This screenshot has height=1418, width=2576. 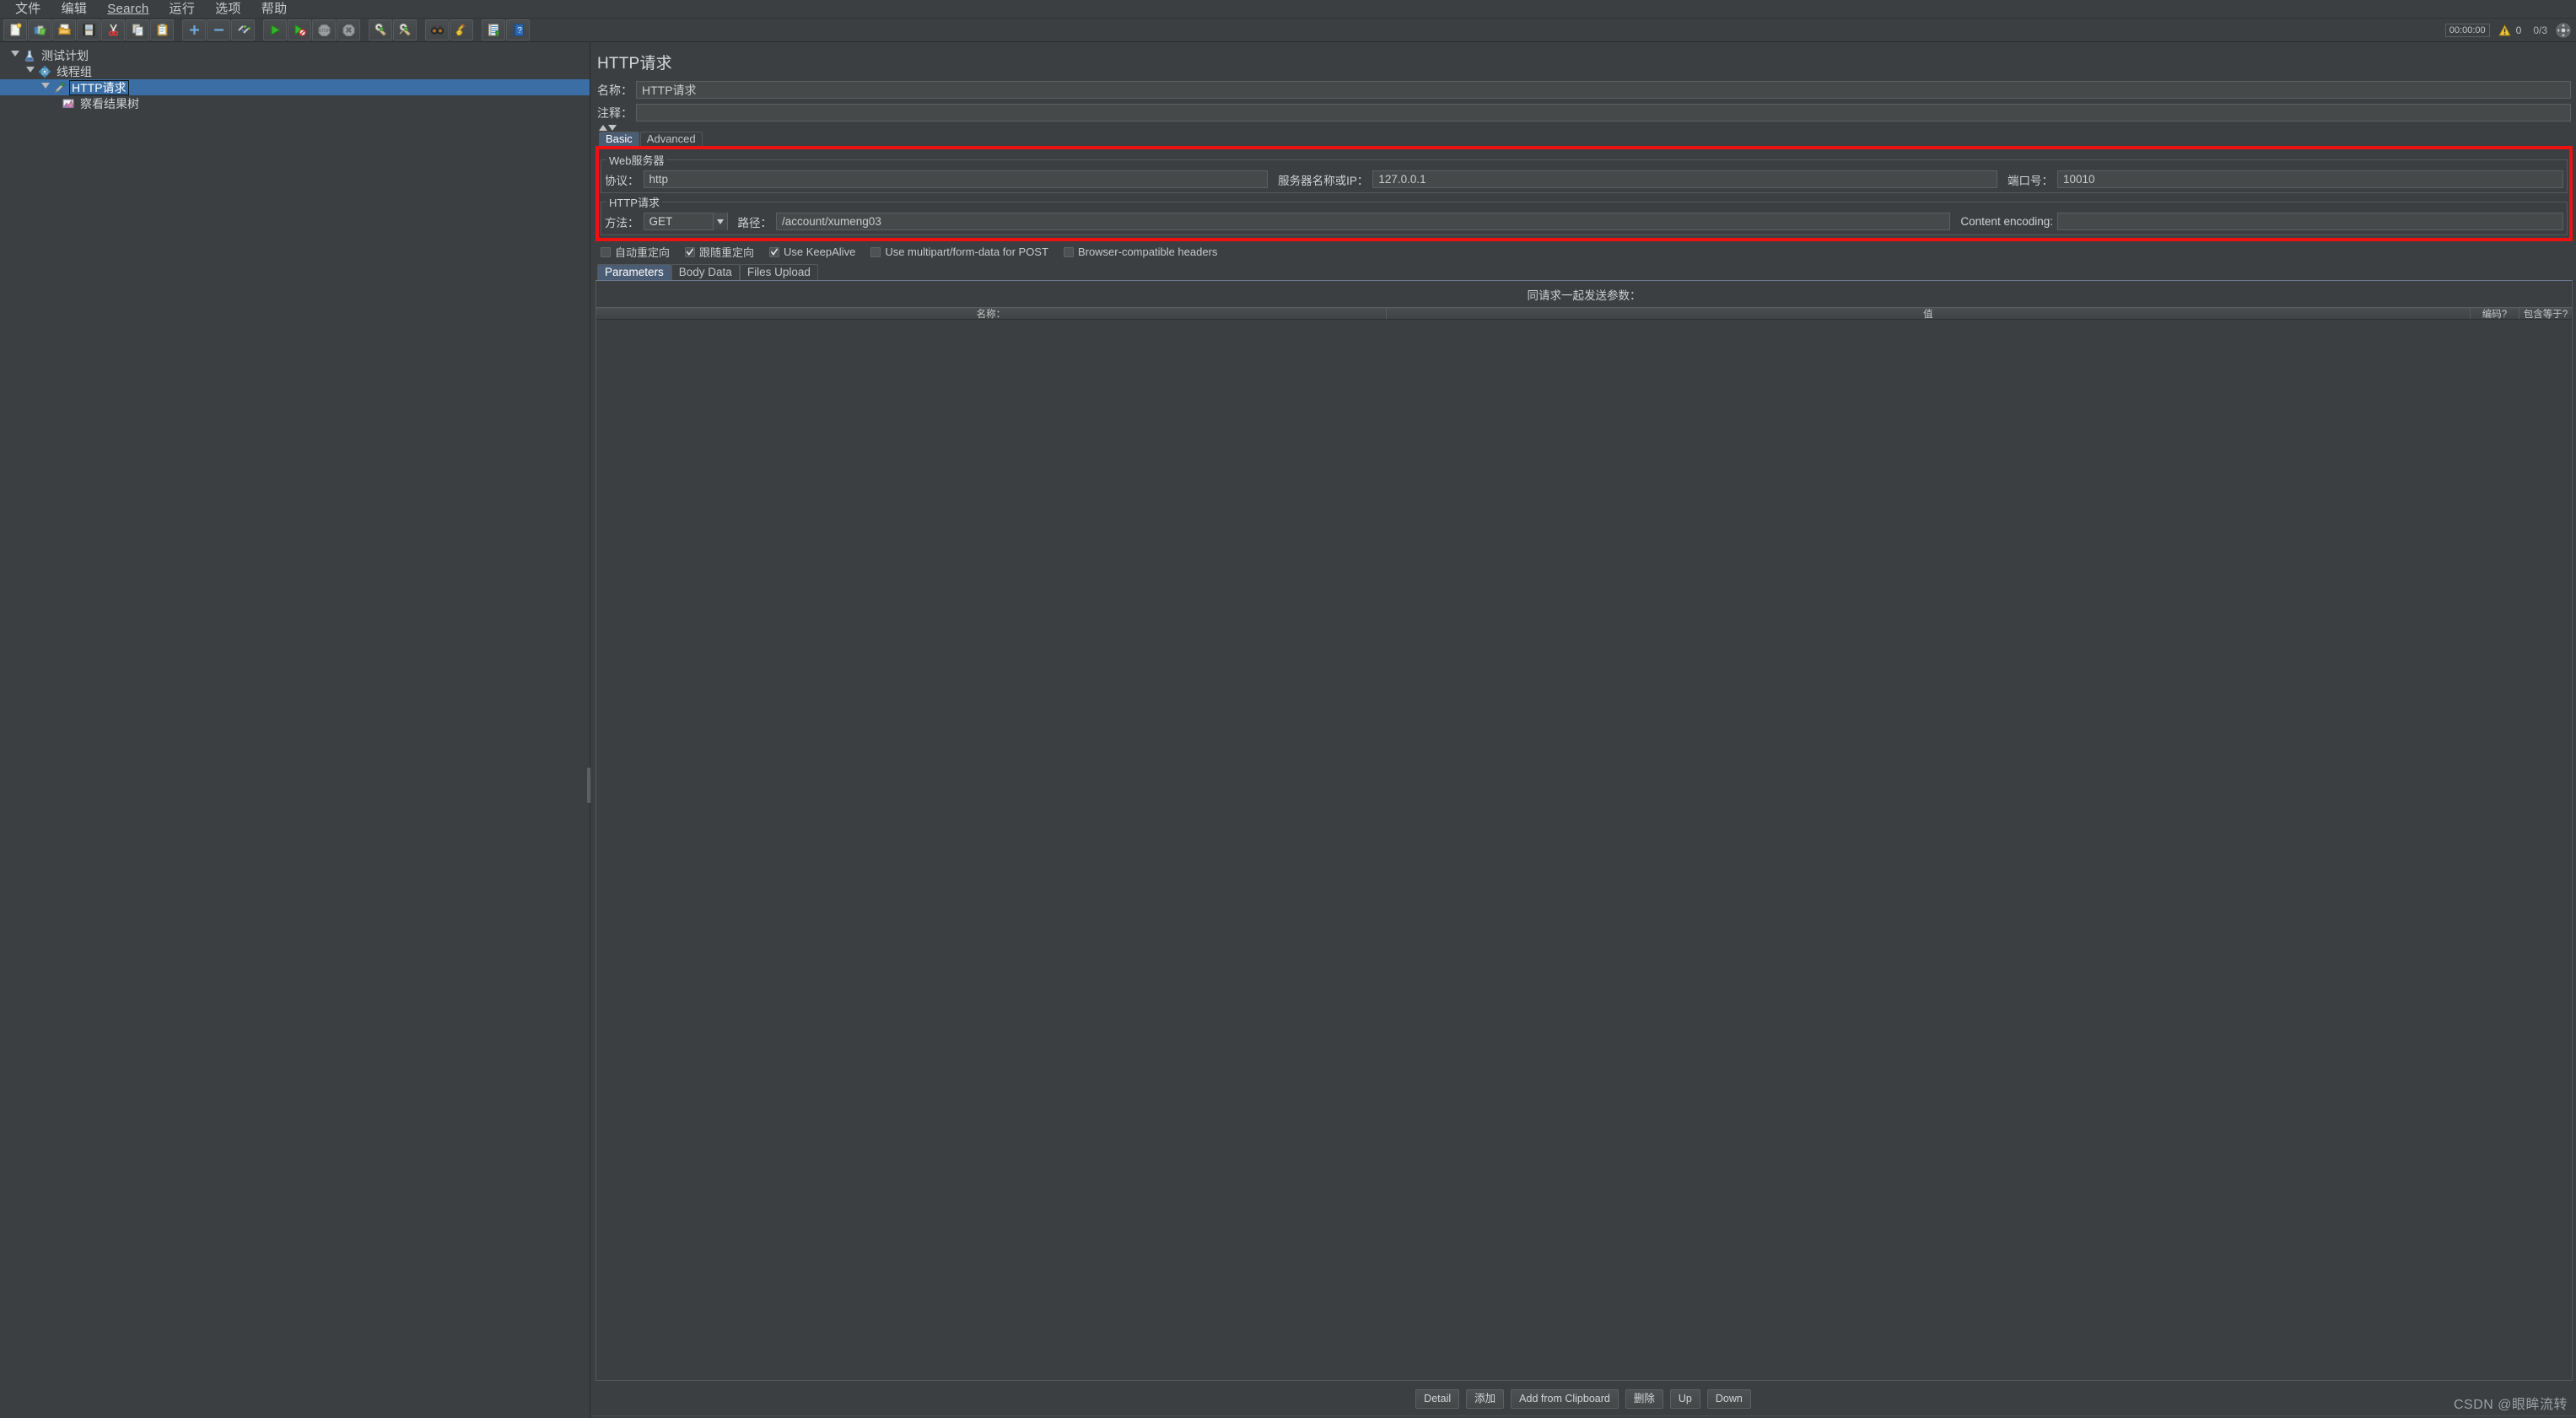 What do you see at coordinates (2540, 30) in the screenshot?
I see `threads-ratio: 0/3` at bounding box center [2540, 30].